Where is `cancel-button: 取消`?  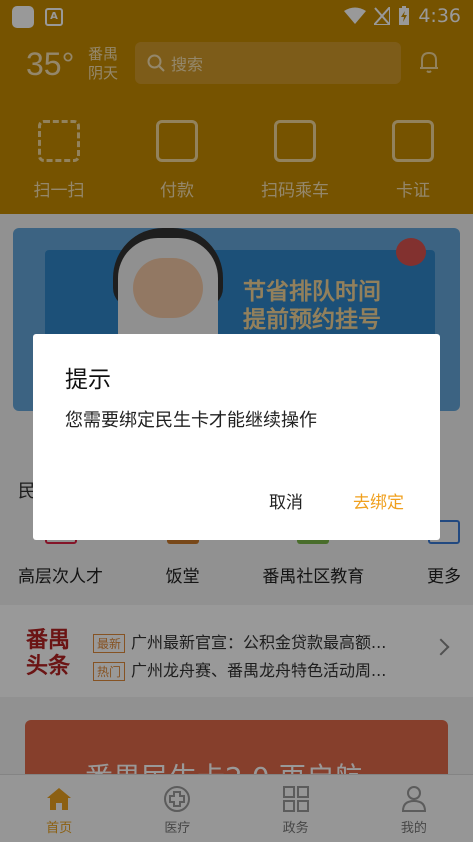
cancel-button: 取消 is located at coordinates (286, 500).